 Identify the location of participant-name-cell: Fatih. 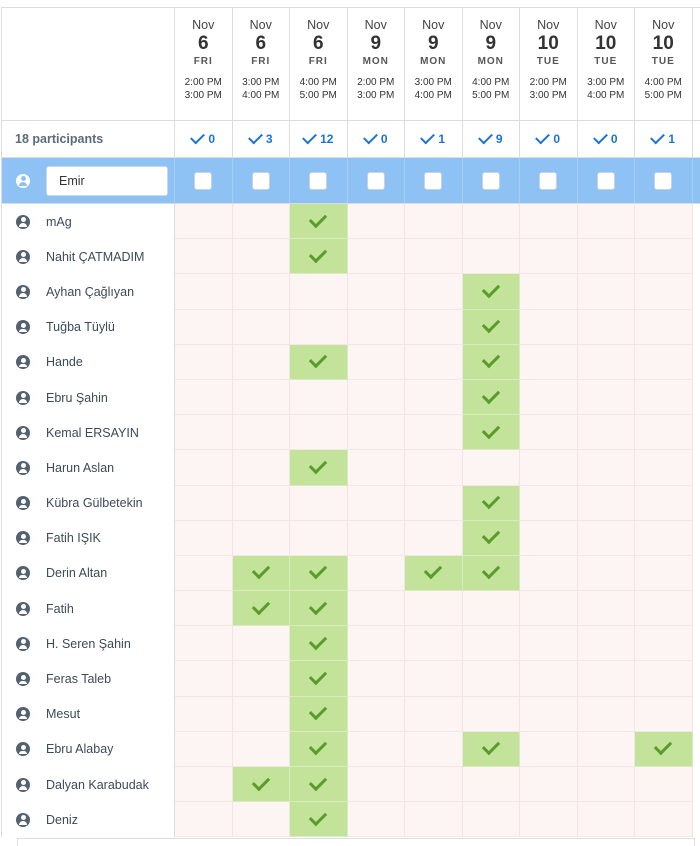
(88, 609).